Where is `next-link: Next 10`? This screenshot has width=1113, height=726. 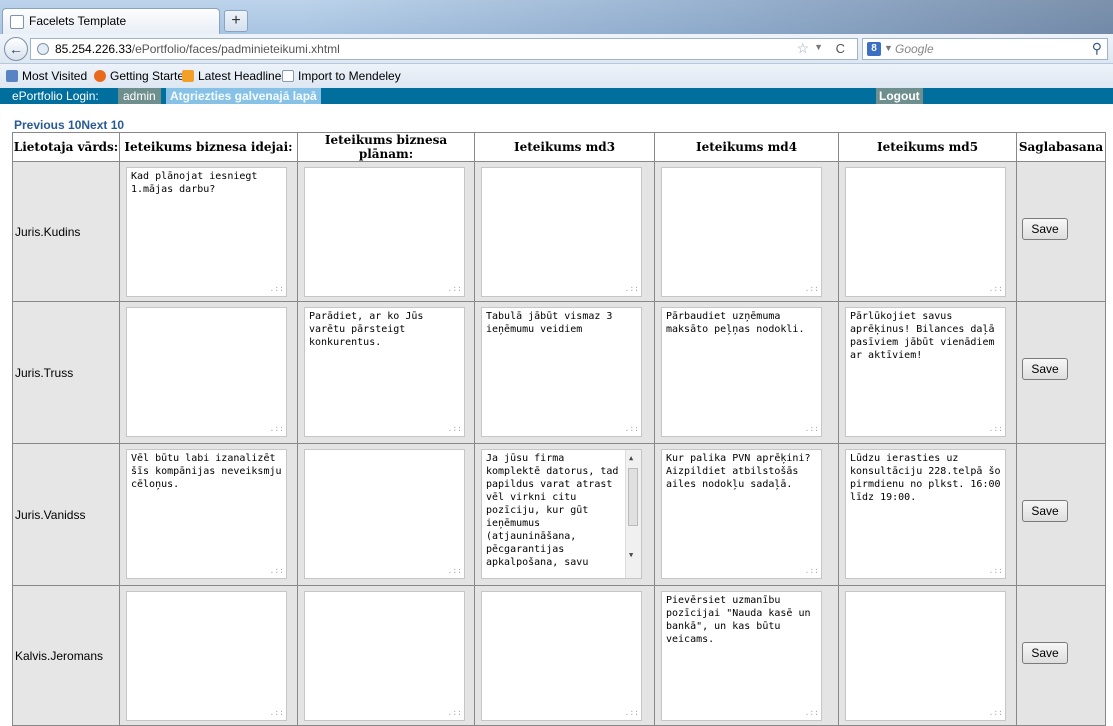 next-link: Next 10 is located at coordinates (102, 125).